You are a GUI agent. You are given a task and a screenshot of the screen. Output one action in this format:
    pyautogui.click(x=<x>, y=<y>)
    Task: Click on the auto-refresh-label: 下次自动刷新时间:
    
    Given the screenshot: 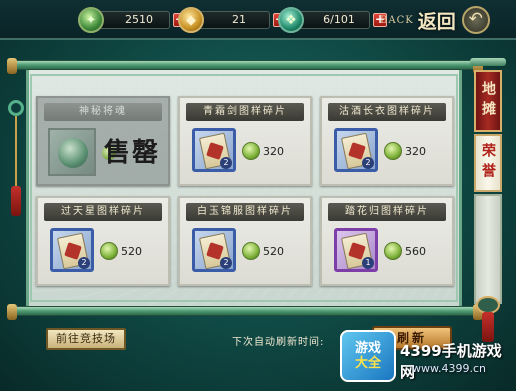 What is the action you would take?
    pyautogui.click(x=278, y=342)
    